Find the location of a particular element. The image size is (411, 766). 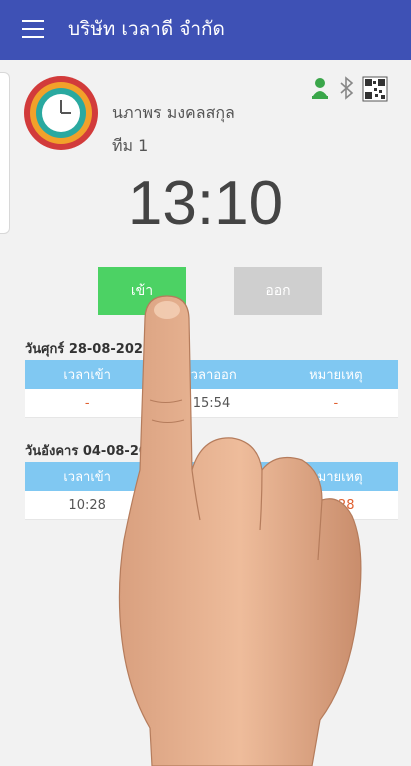

app-title: บริษัท เวลาดี จำกัด is located at coordinates (146, 29).